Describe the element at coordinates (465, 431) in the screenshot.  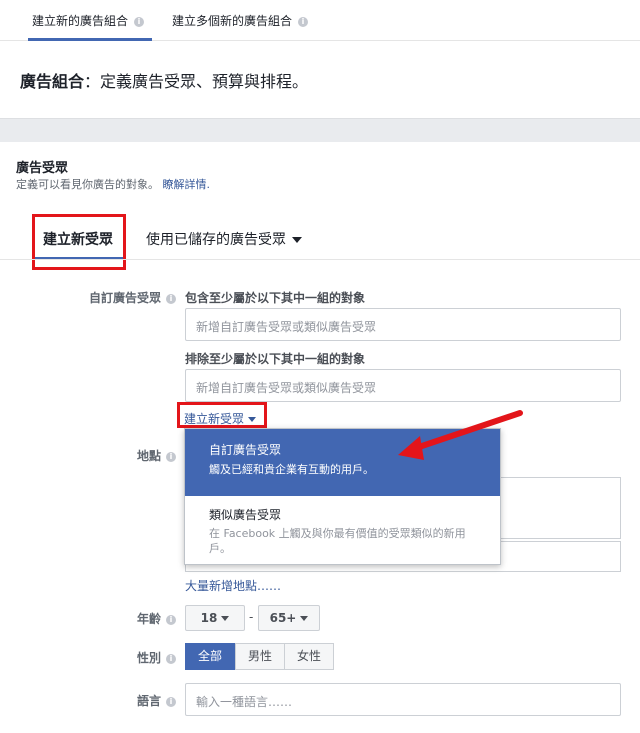
I see `arrow-shaft` at that location.